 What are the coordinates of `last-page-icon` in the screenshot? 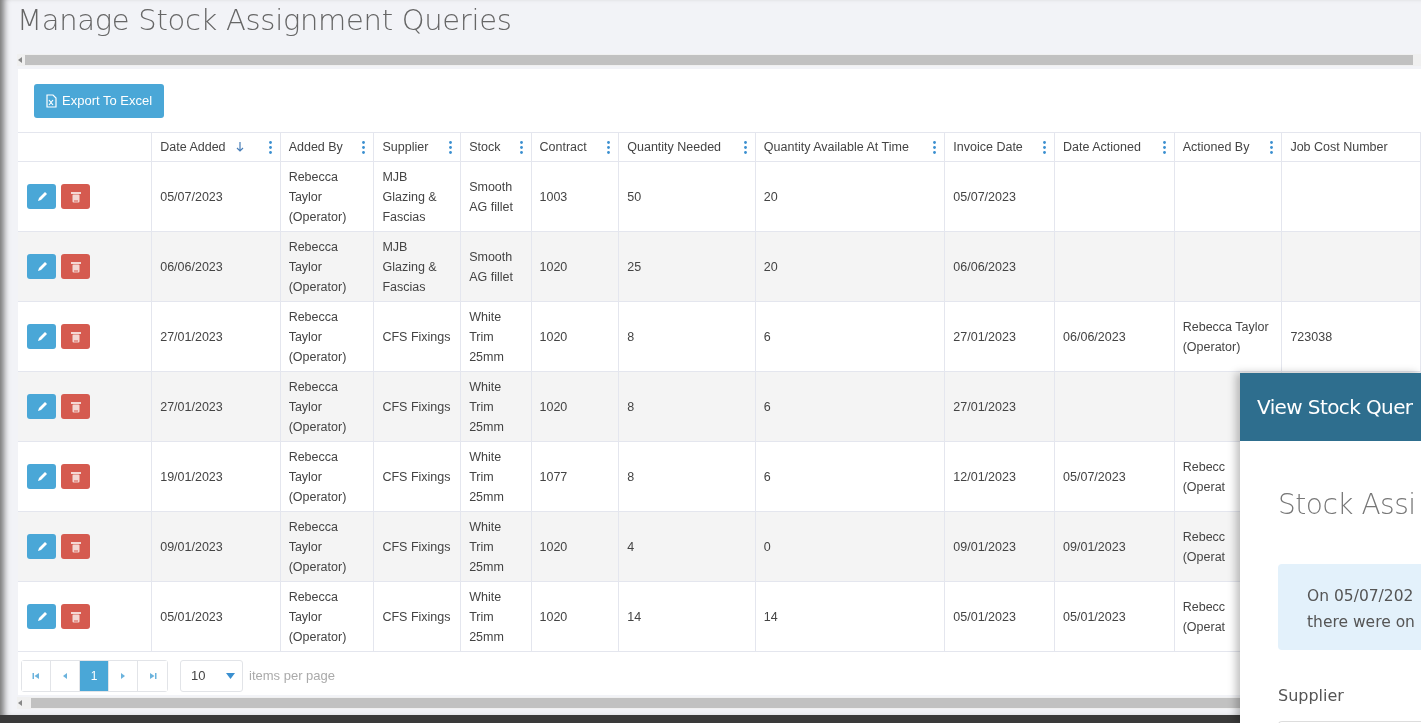 It's located at (152, 675).